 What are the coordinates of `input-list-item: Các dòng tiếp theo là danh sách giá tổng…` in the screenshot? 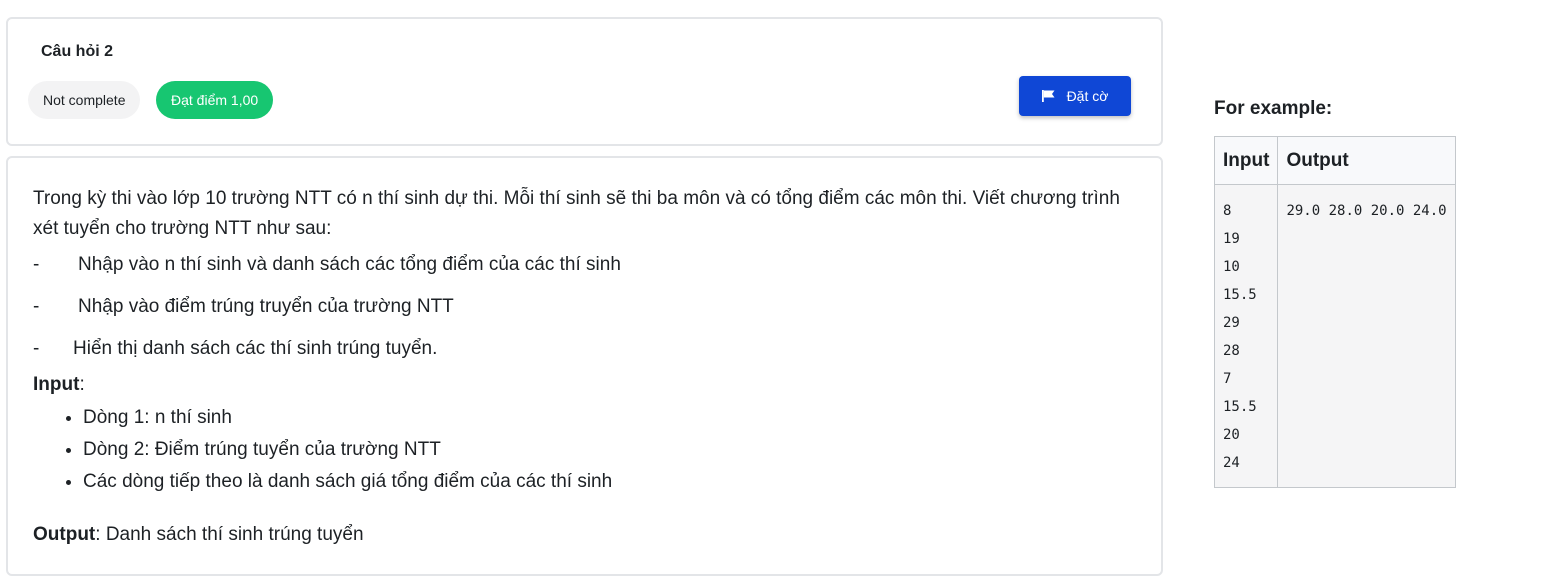 It's located at (613, 482).